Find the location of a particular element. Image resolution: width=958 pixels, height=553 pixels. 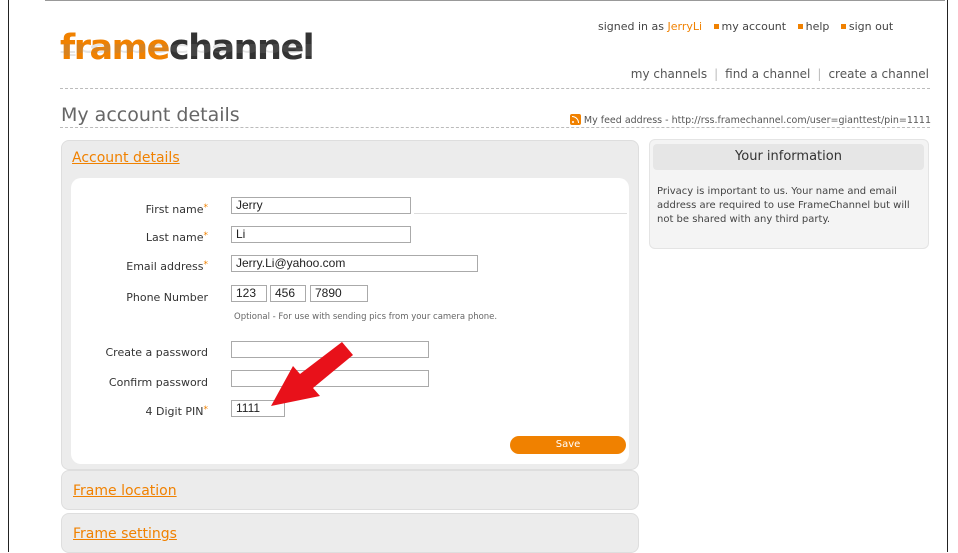

red-arrow-annotation is located at coordinates (312, 374).